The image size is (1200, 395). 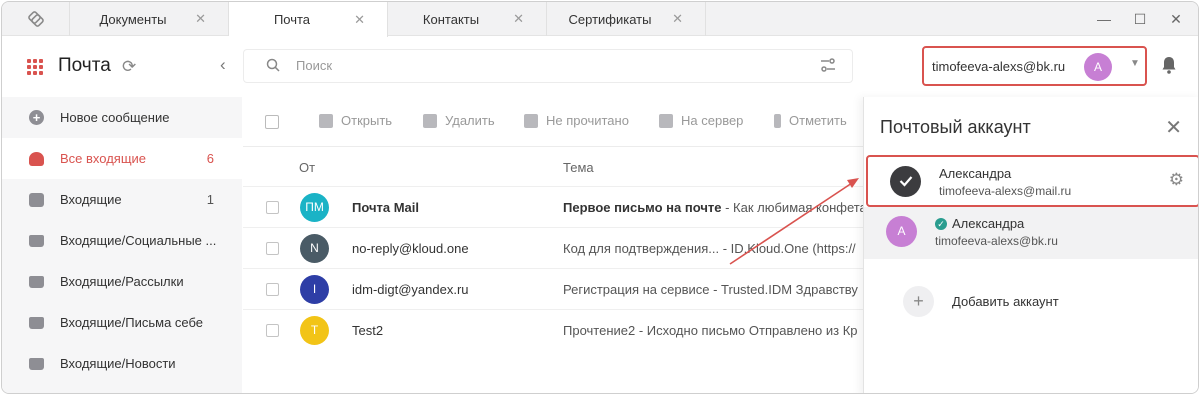 What do you see at coordinates (36, 117) in the screenshot?
I see `plus-icon: +` at bounding box center [36, 117].